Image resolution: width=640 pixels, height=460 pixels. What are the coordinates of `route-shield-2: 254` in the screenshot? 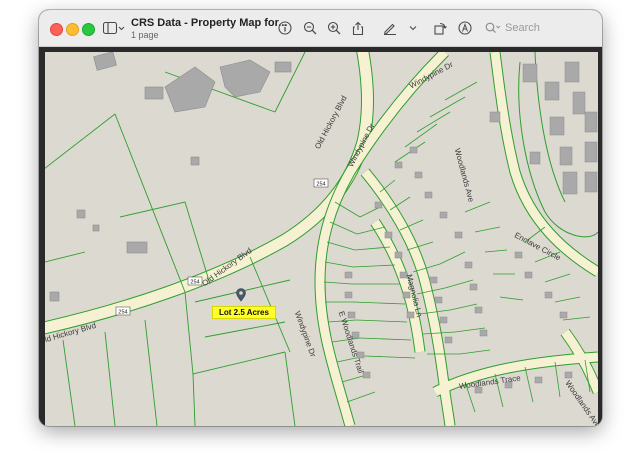 It's located at (194, 283).